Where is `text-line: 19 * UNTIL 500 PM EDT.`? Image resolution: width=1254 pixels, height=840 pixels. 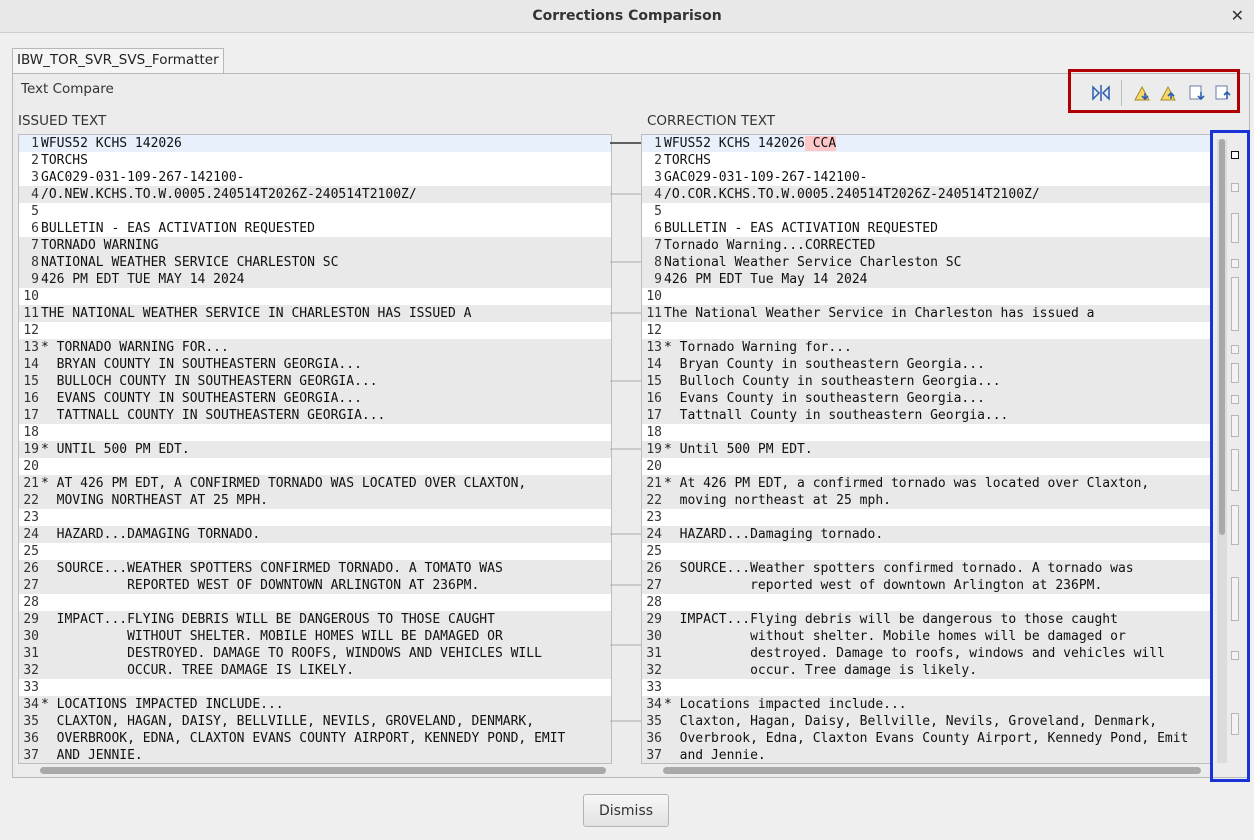
text-line: 19 * UNTIL 500 PM EDT. is located at coordinates (315, 449).